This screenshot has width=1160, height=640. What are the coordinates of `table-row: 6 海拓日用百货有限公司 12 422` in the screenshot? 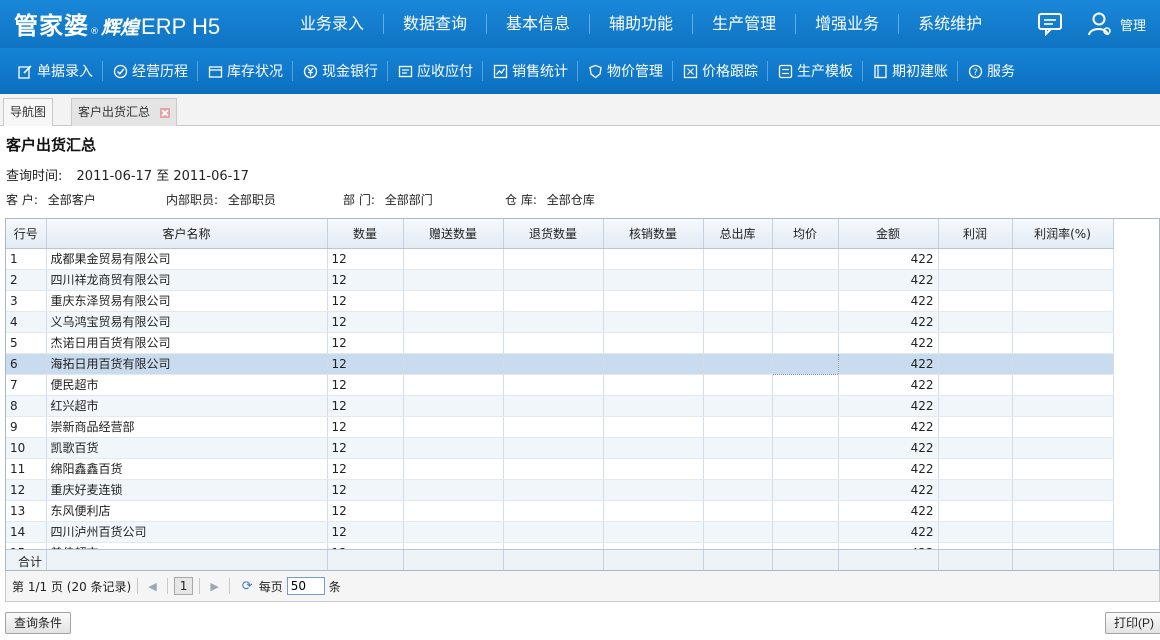 It's located at (560, 363).